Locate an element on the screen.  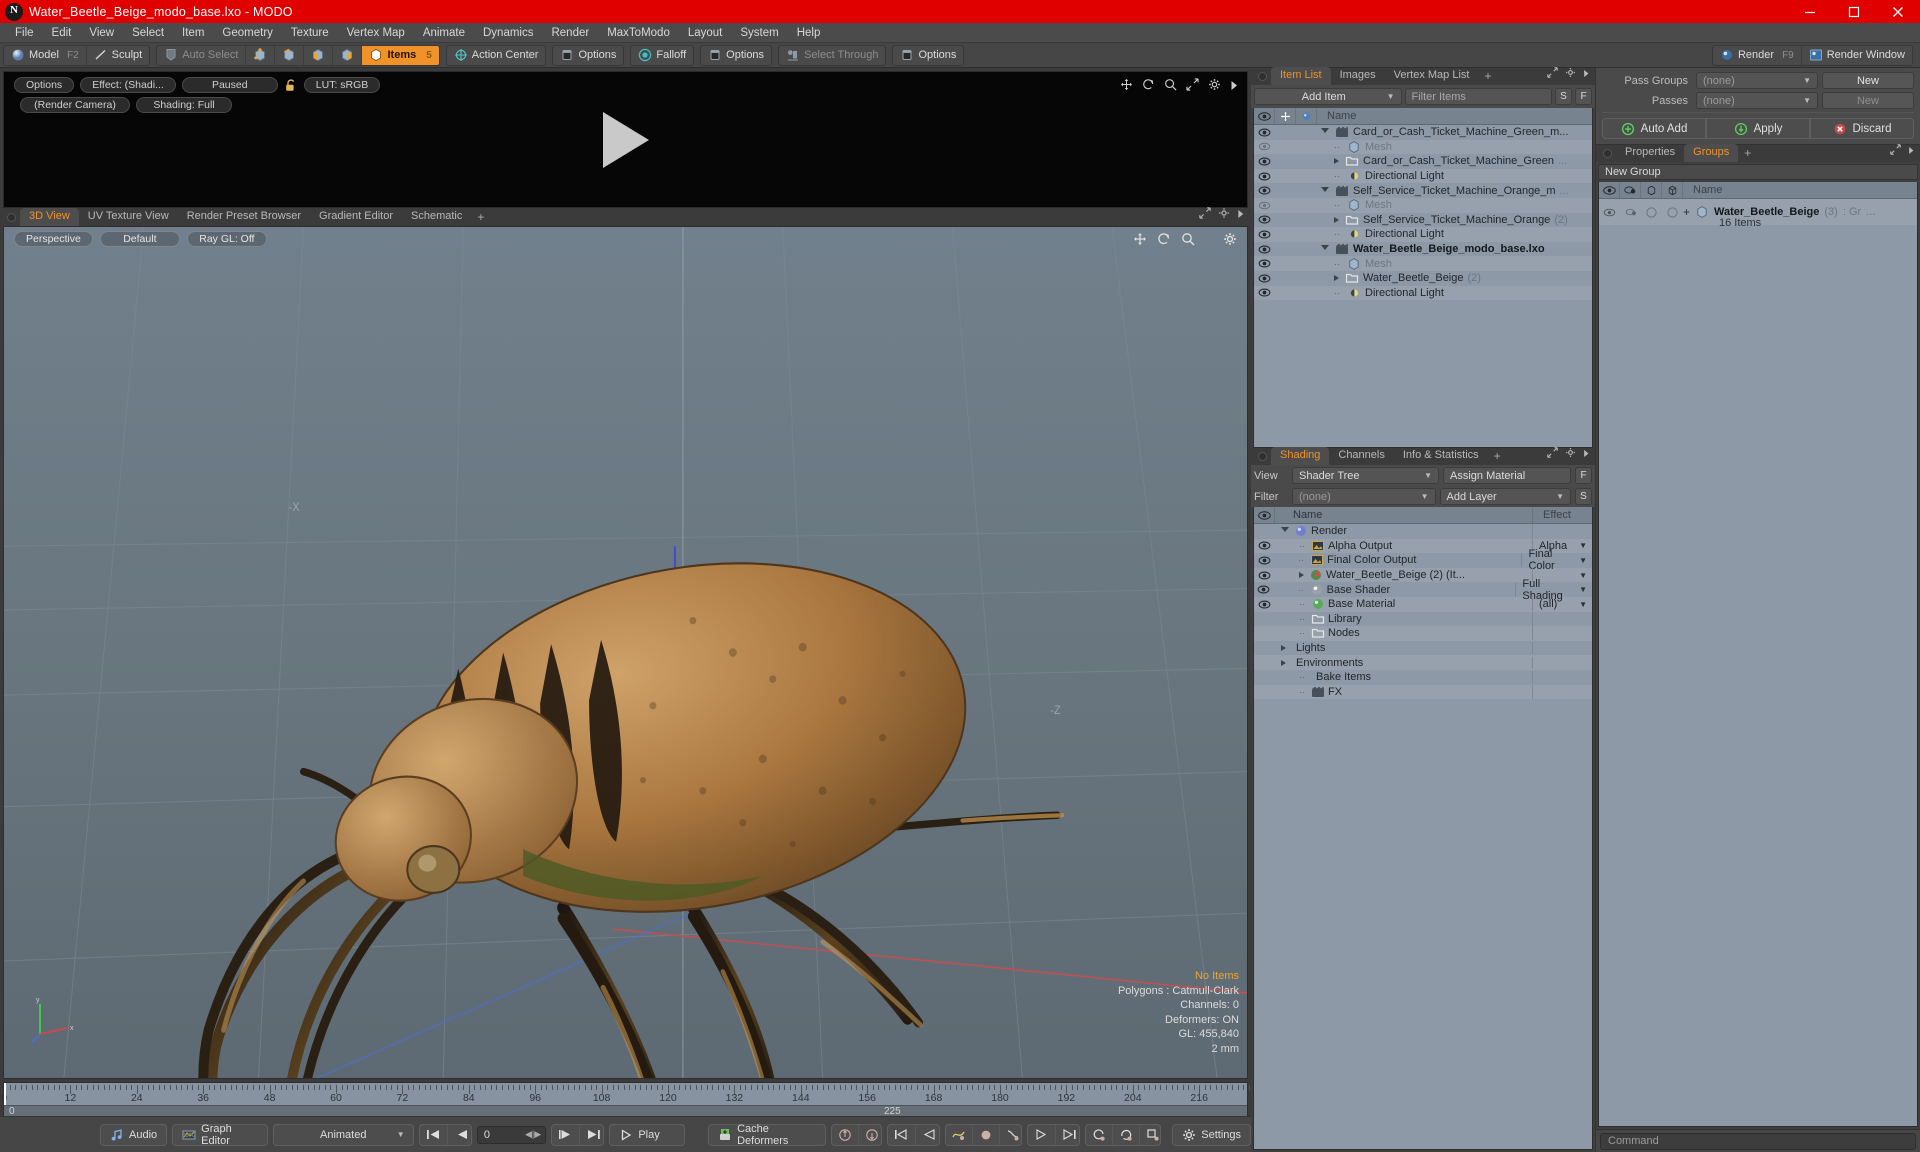
tab-render-preset-browser: Render Preset Browser is located at coordinates (244, 217).